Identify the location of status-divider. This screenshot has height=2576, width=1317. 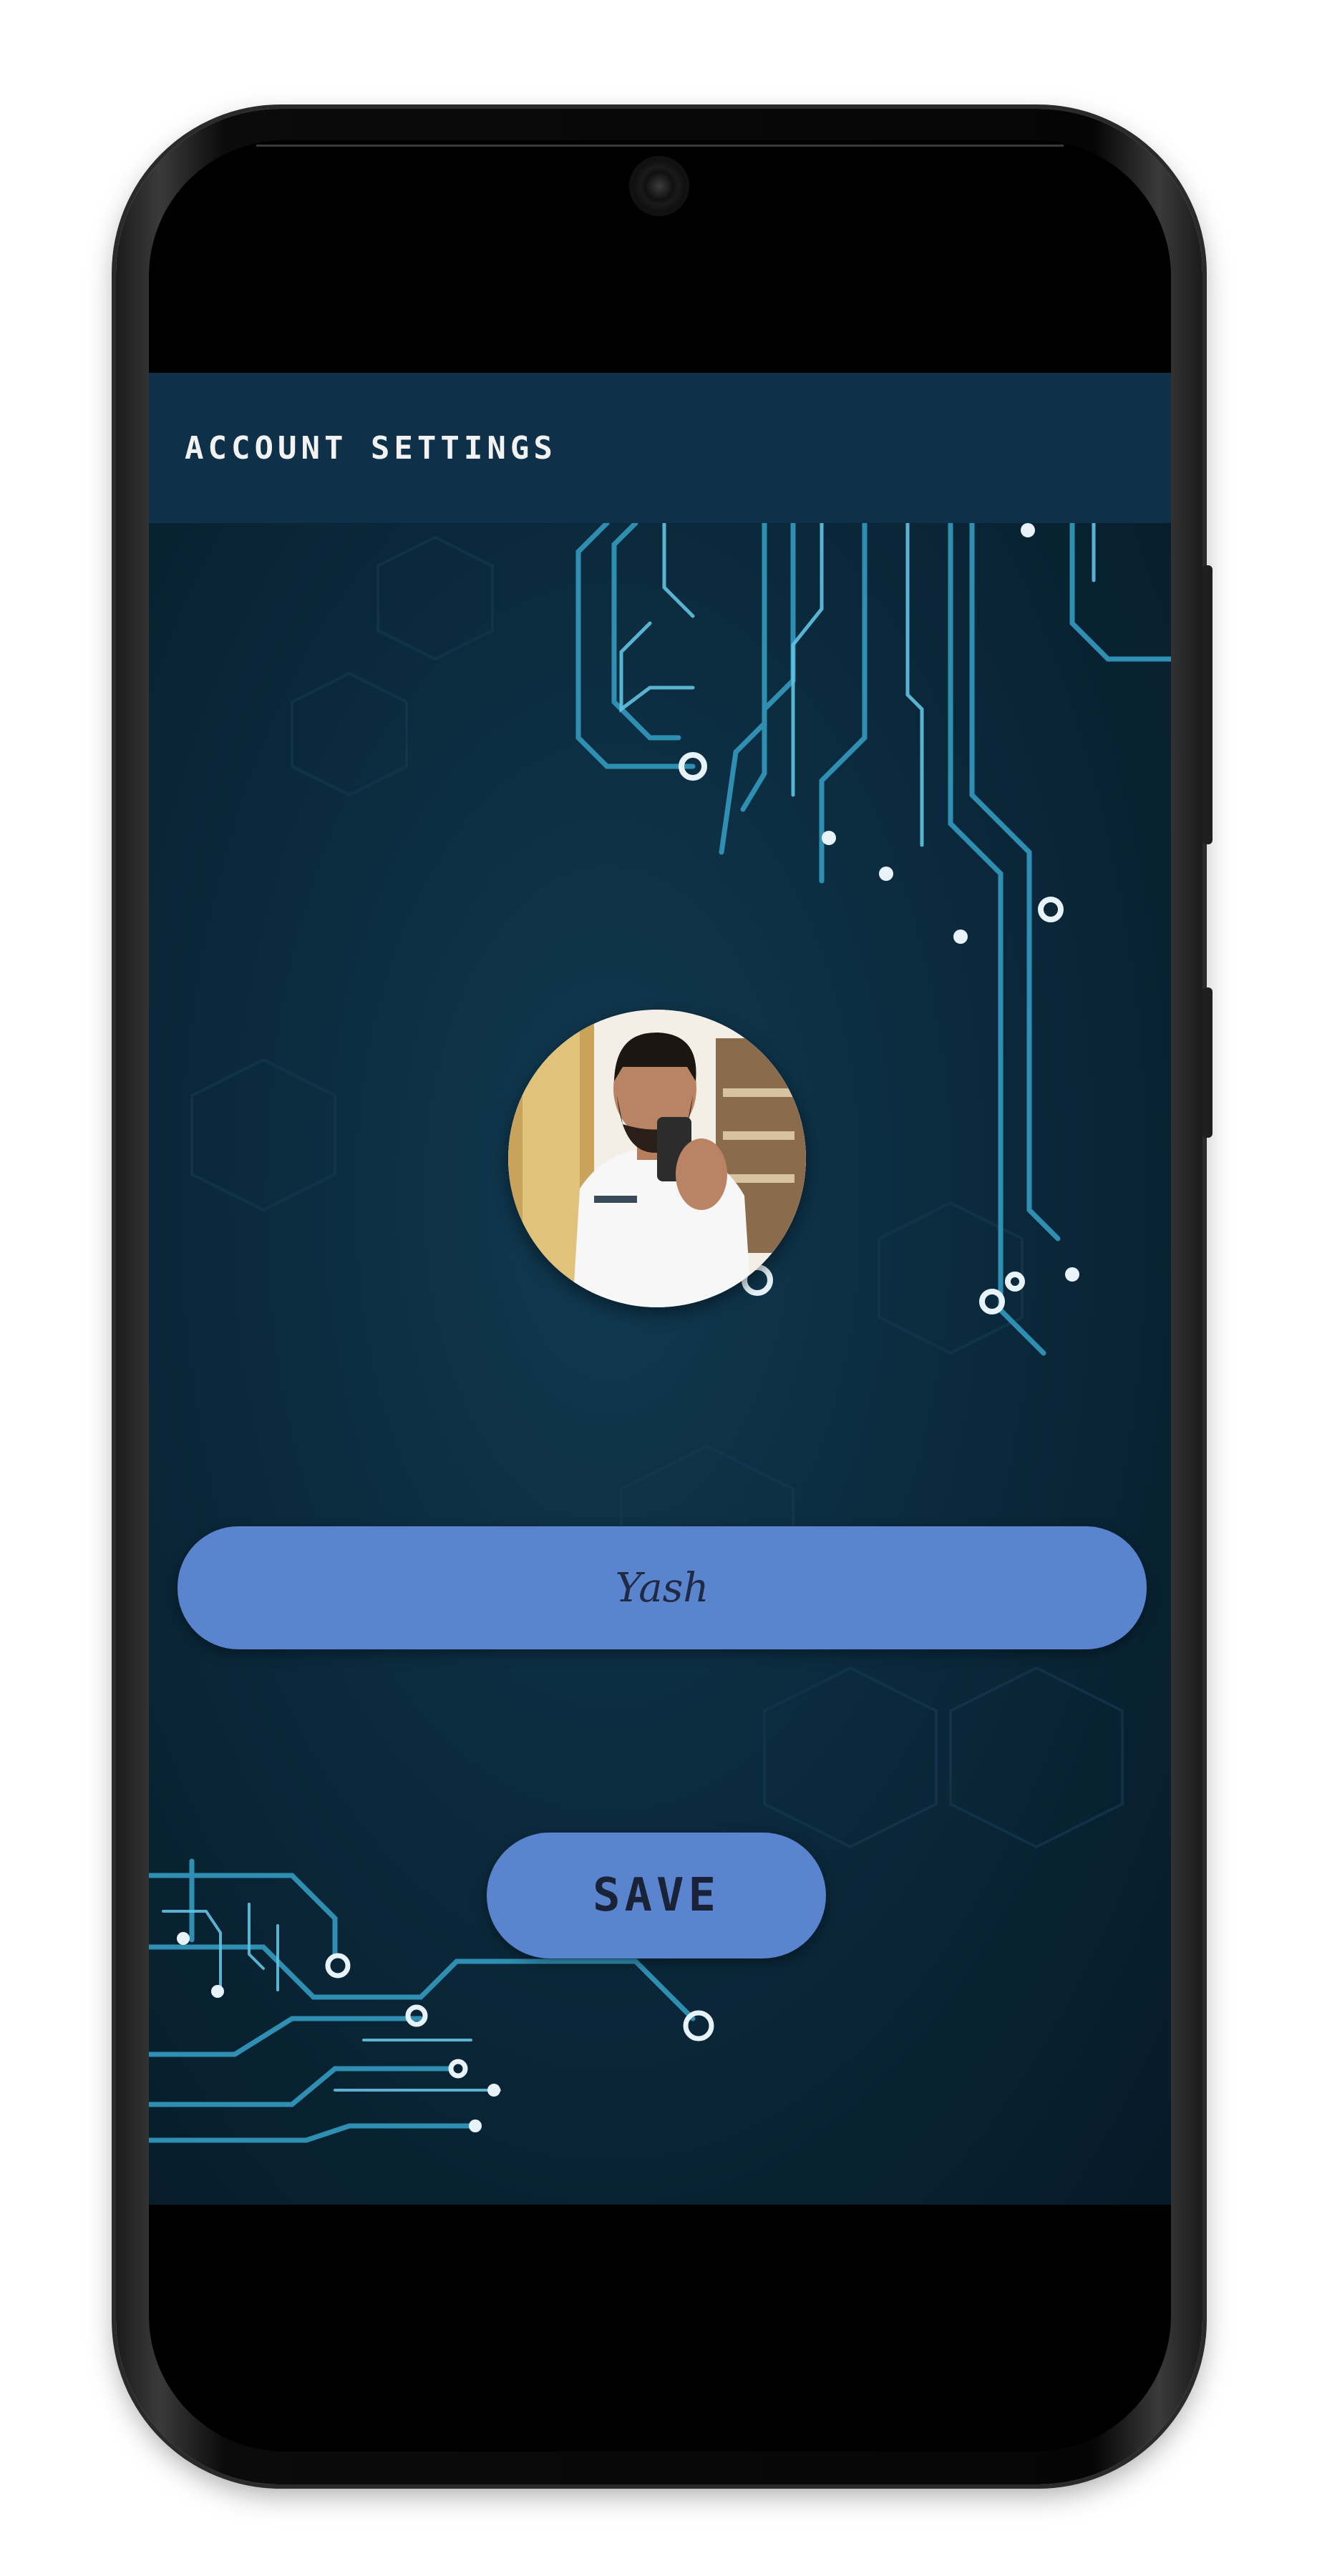
(660, 146).